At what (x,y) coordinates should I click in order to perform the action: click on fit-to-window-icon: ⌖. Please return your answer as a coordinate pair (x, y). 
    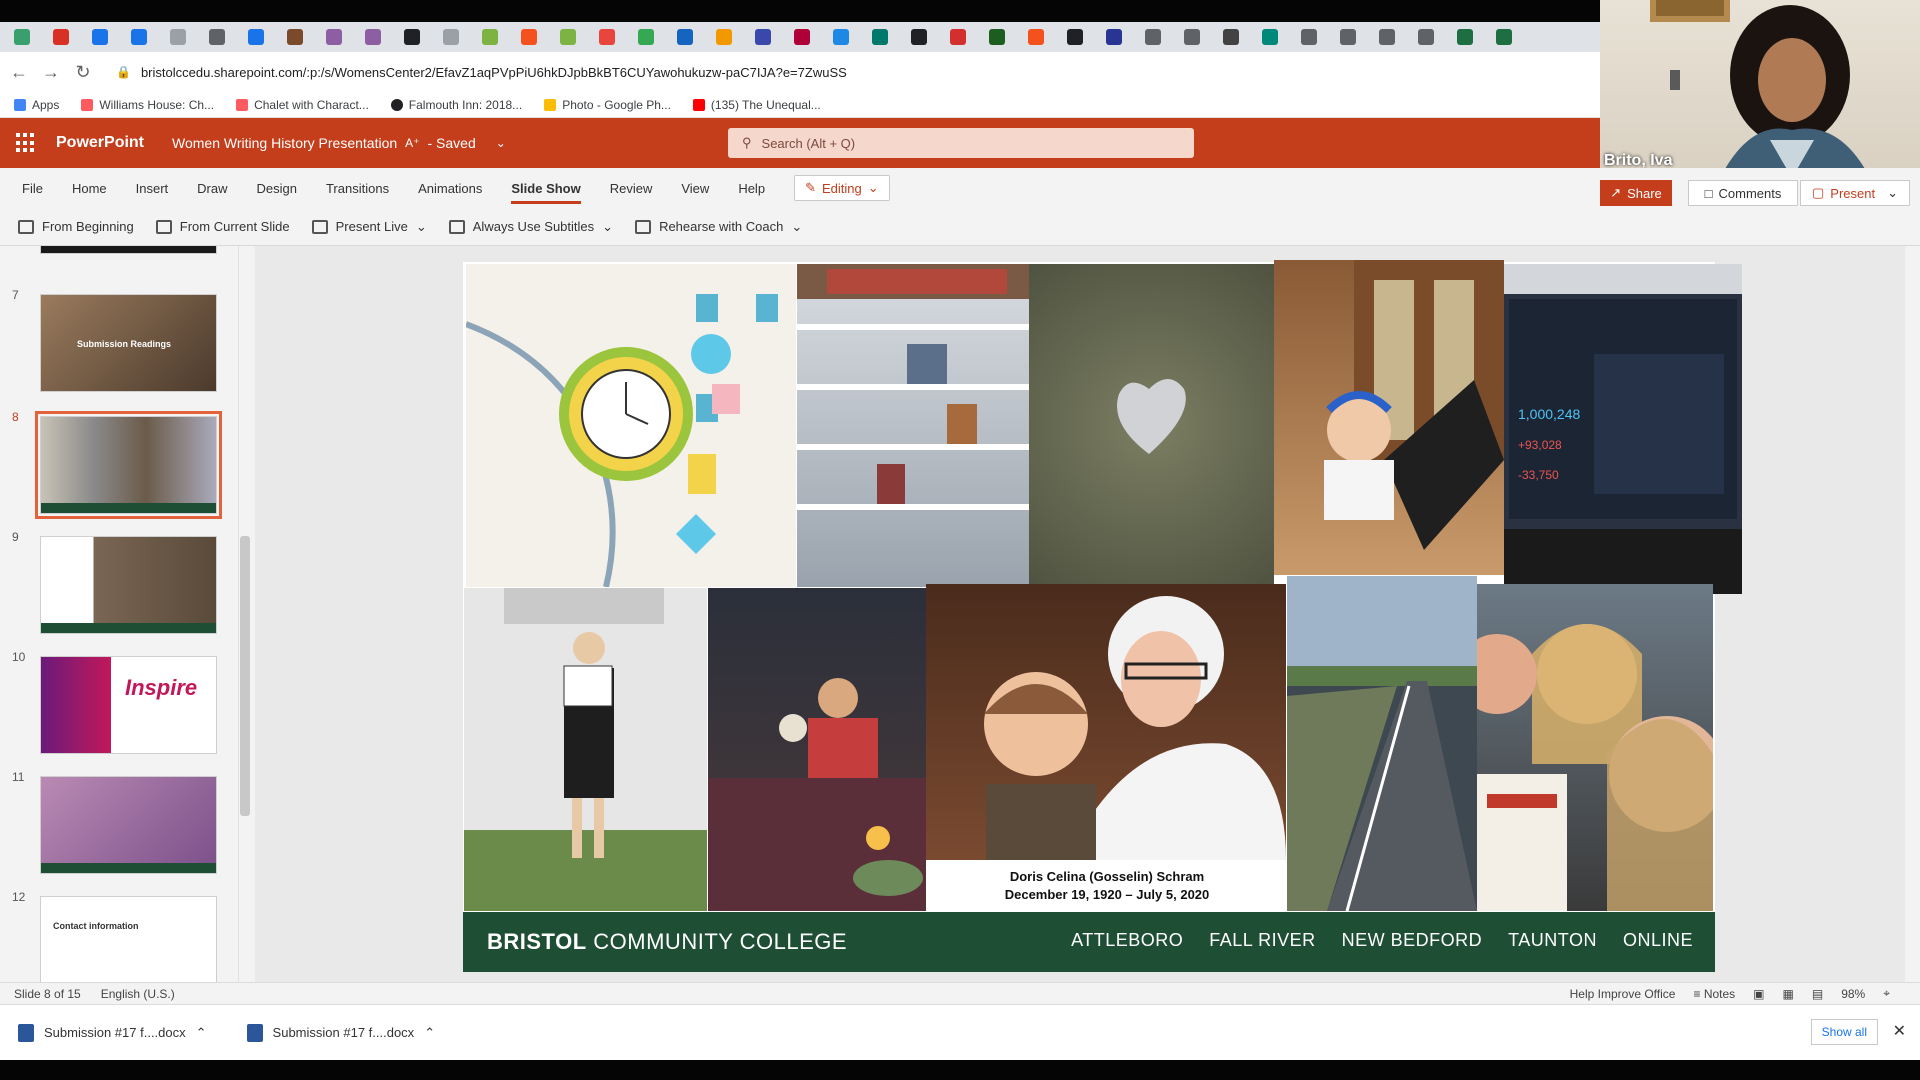
    Looking at the image, I should click on (1886, 993).